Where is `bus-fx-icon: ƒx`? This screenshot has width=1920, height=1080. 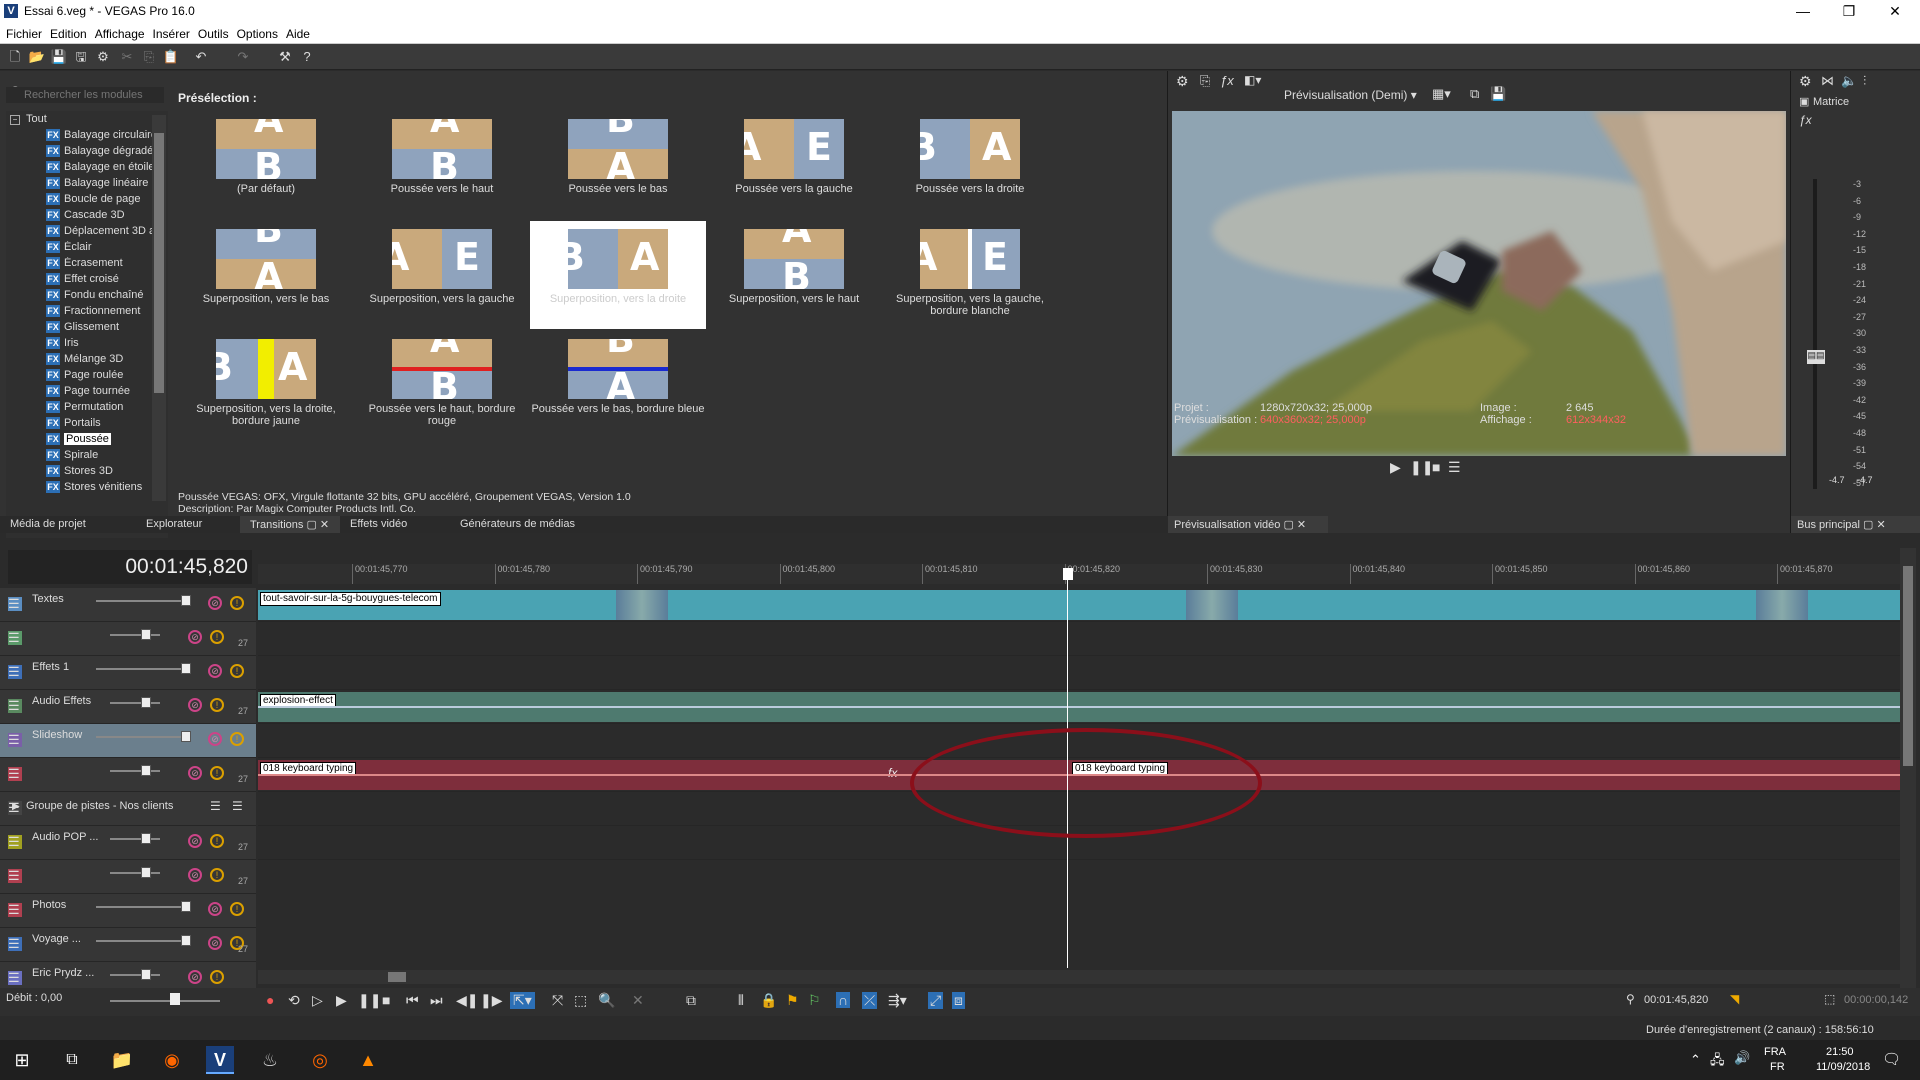 bus-fx-icon: ƒx is located at coordinates (1805, 120).